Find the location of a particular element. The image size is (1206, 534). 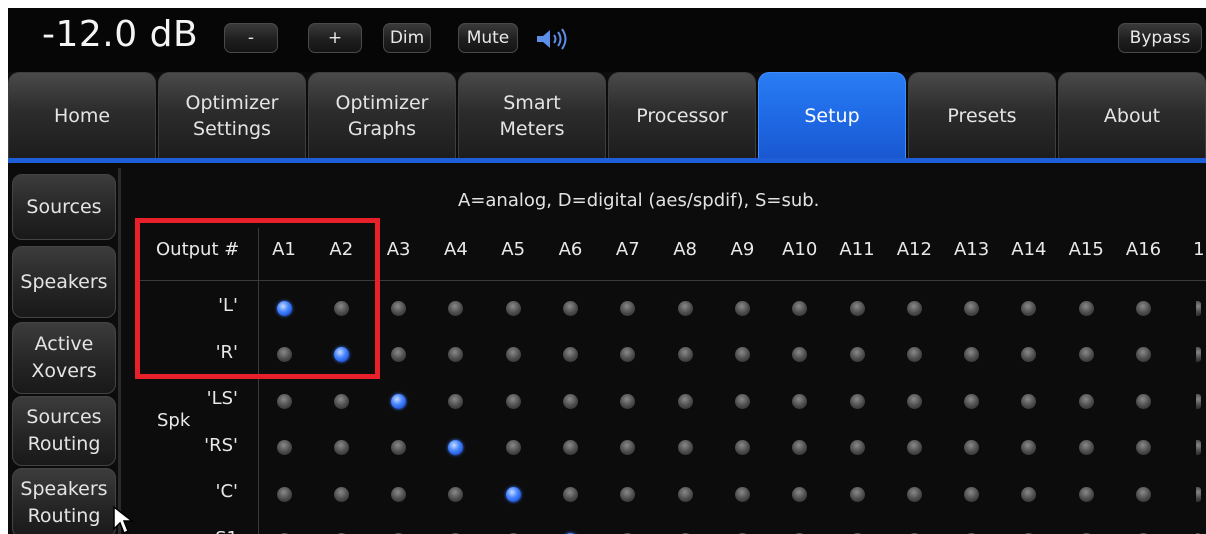

tab-presets: Presets is located at coordinates (982, 115).